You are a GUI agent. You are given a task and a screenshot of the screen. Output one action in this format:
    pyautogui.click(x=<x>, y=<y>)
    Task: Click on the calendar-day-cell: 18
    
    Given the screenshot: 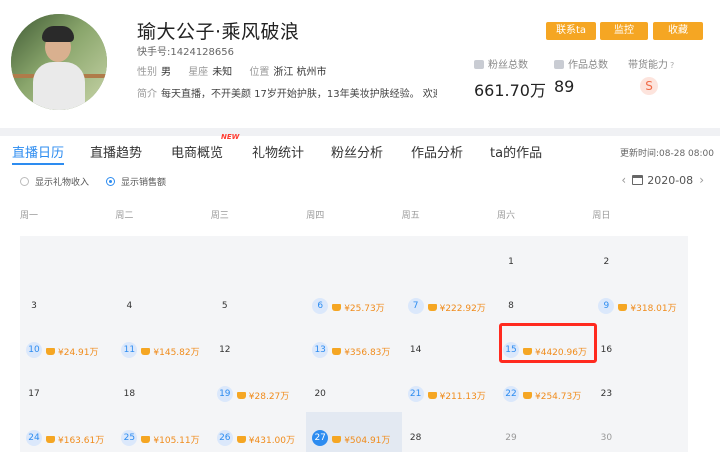 What is the action you would take?
    pyautogui.click(x=162, y=390)
    